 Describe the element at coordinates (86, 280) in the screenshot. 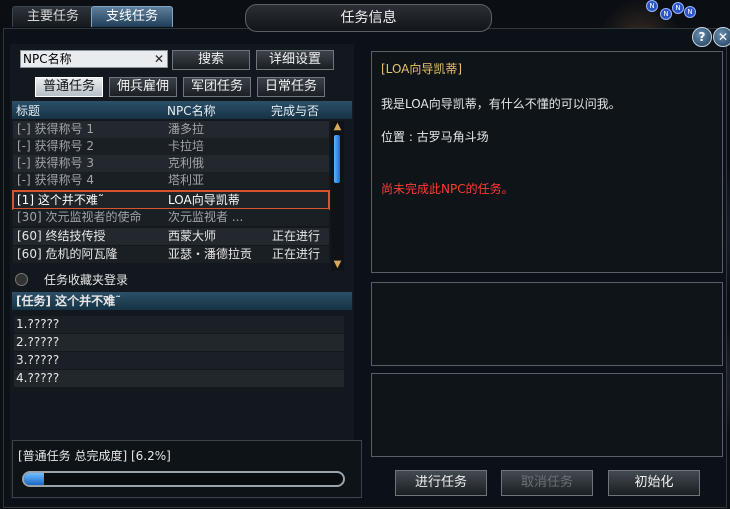

I see `favorites-label: 任务收藏夹登录` at that location.